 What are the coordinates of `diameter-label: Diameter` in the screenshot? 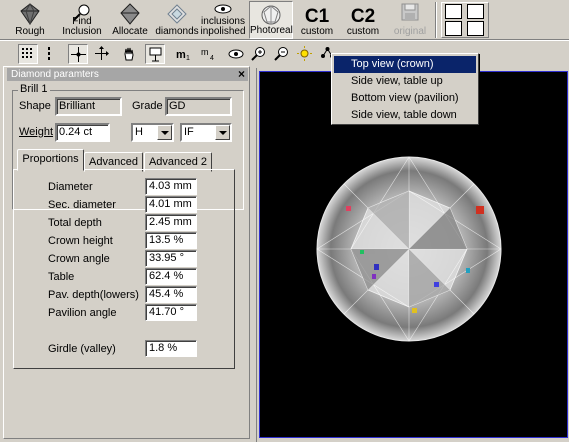 It's located at (70, 187).